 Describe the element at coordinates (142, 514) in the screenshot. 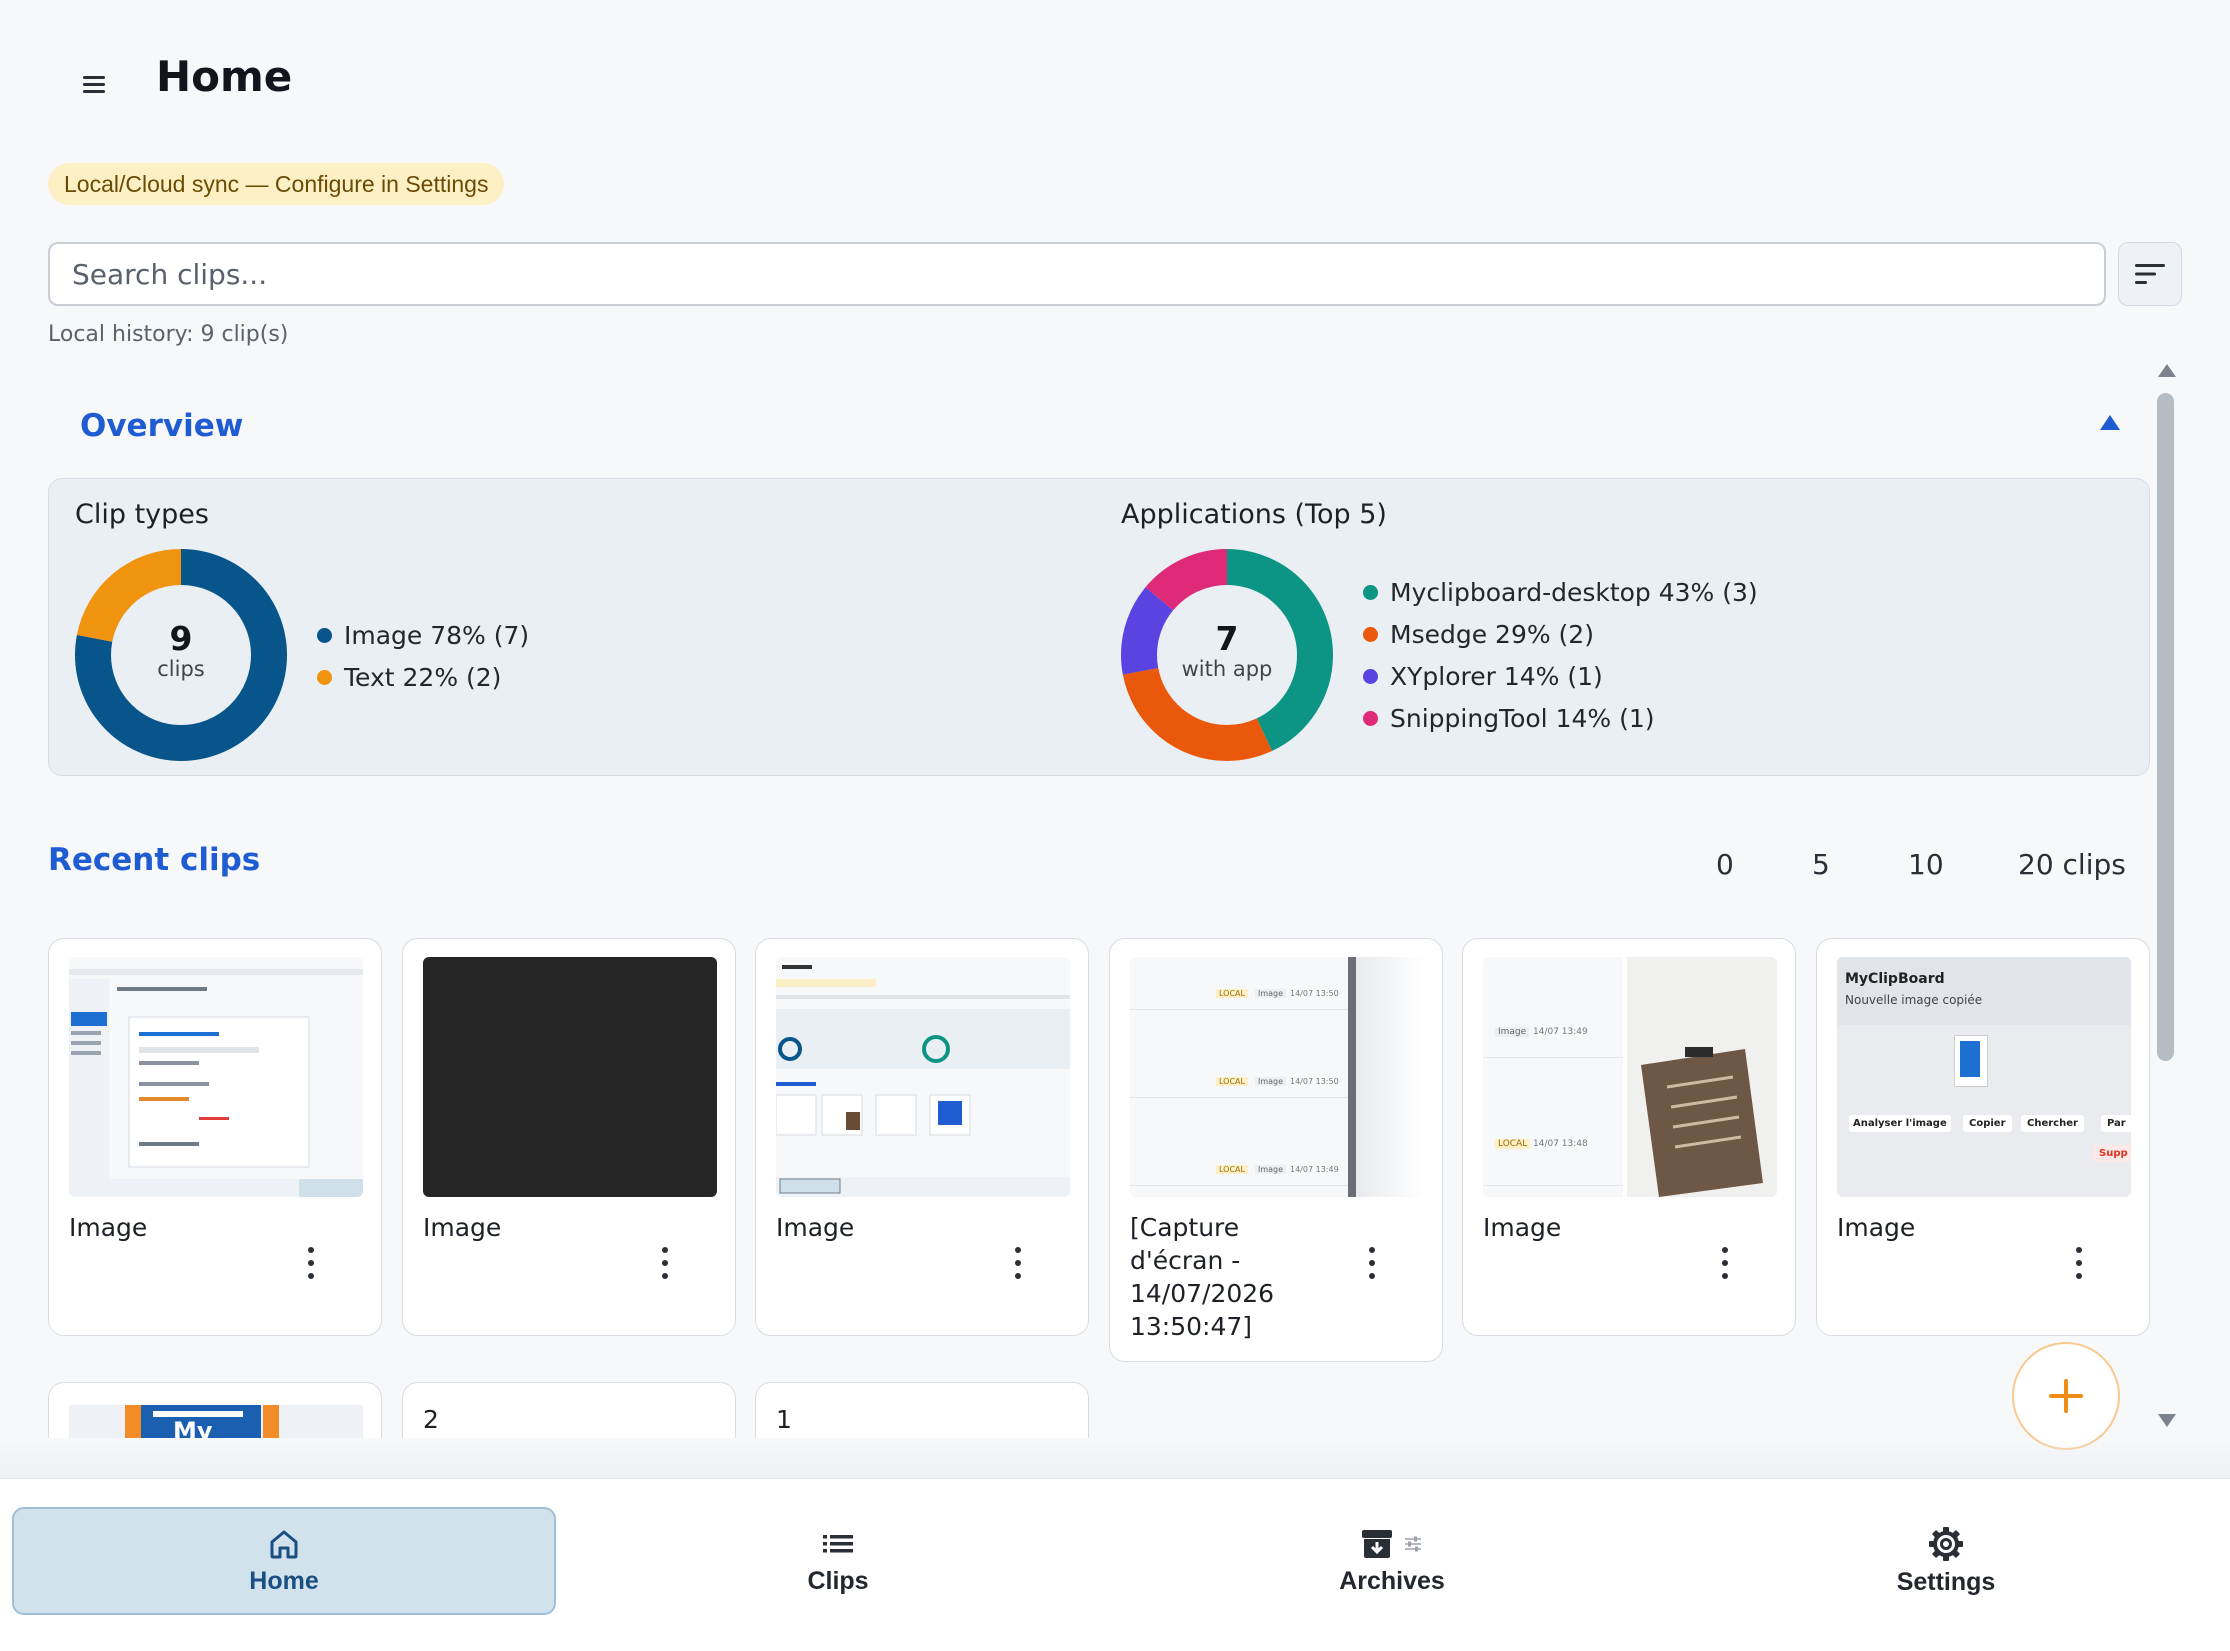

I see `clip-types-title: Clip types` at that location.